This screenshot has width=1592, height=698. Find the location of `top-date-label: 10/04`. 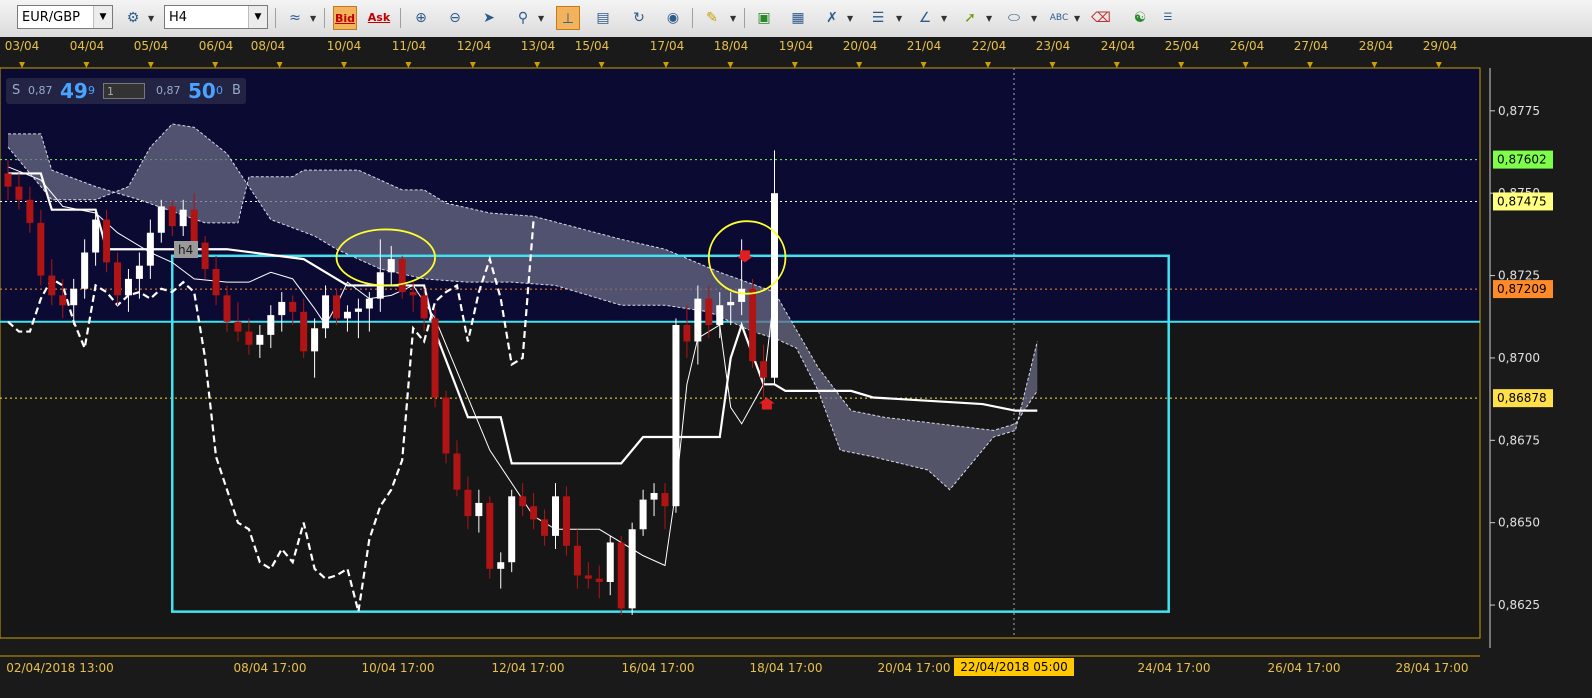

top-date-label: 10/04 is located at coordinates (344, 46).